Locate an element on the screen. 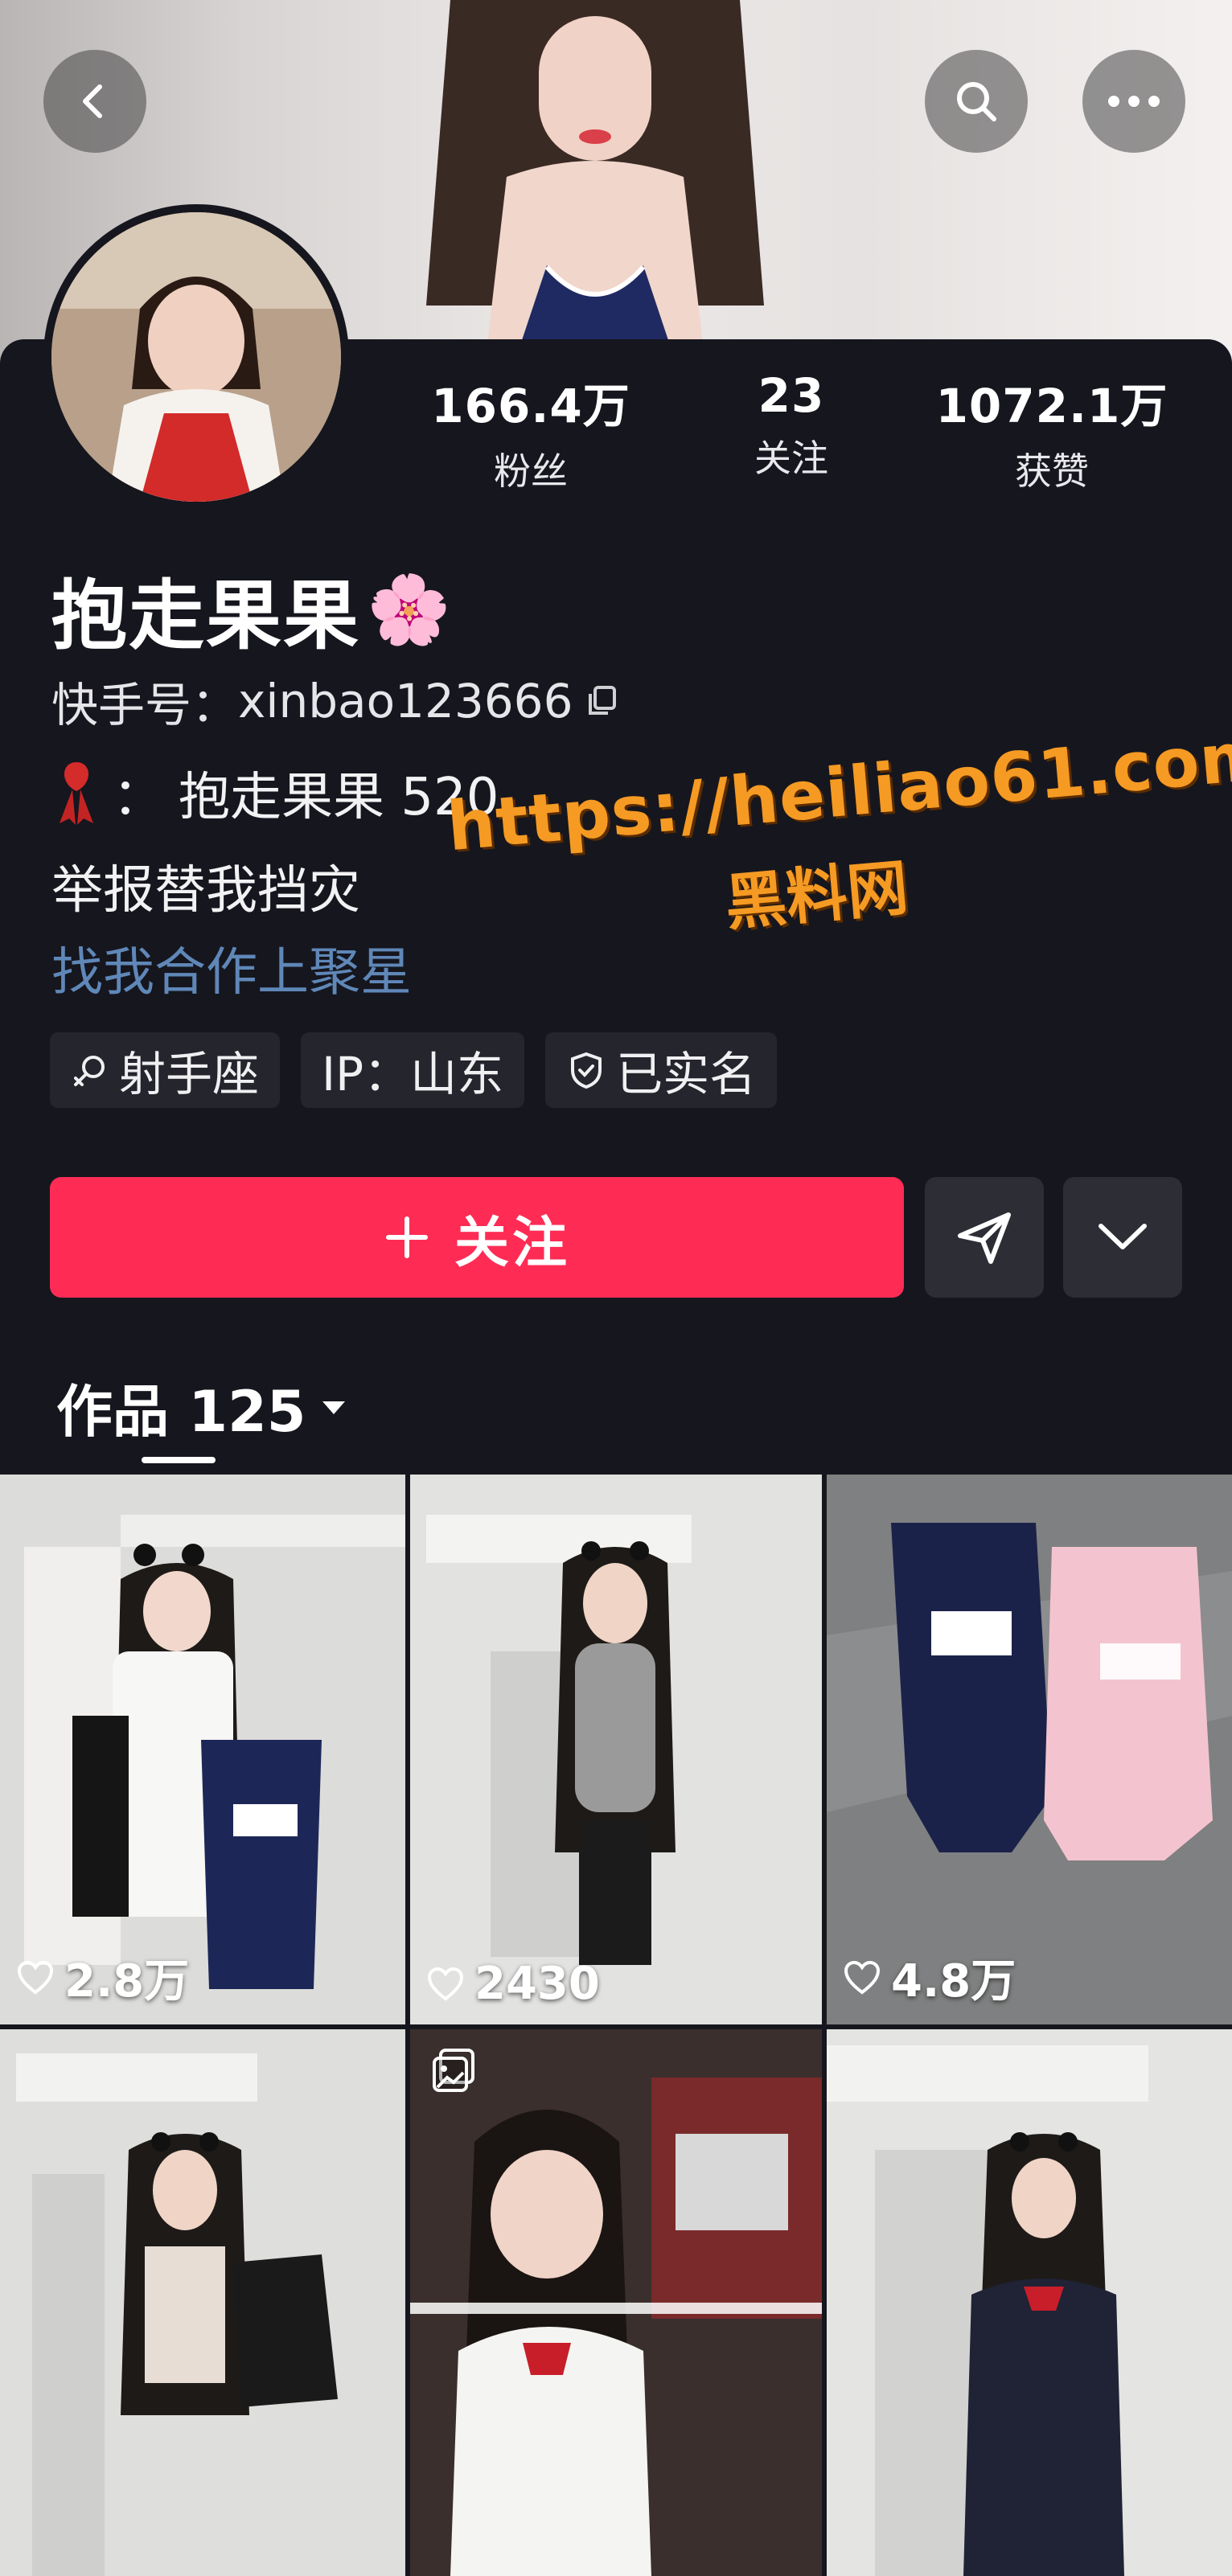 The height and width of the screenshot is (2576, 1232). profile-tags: 射手座 IP：山东 已实名 is located at coordinates (414, 1070).